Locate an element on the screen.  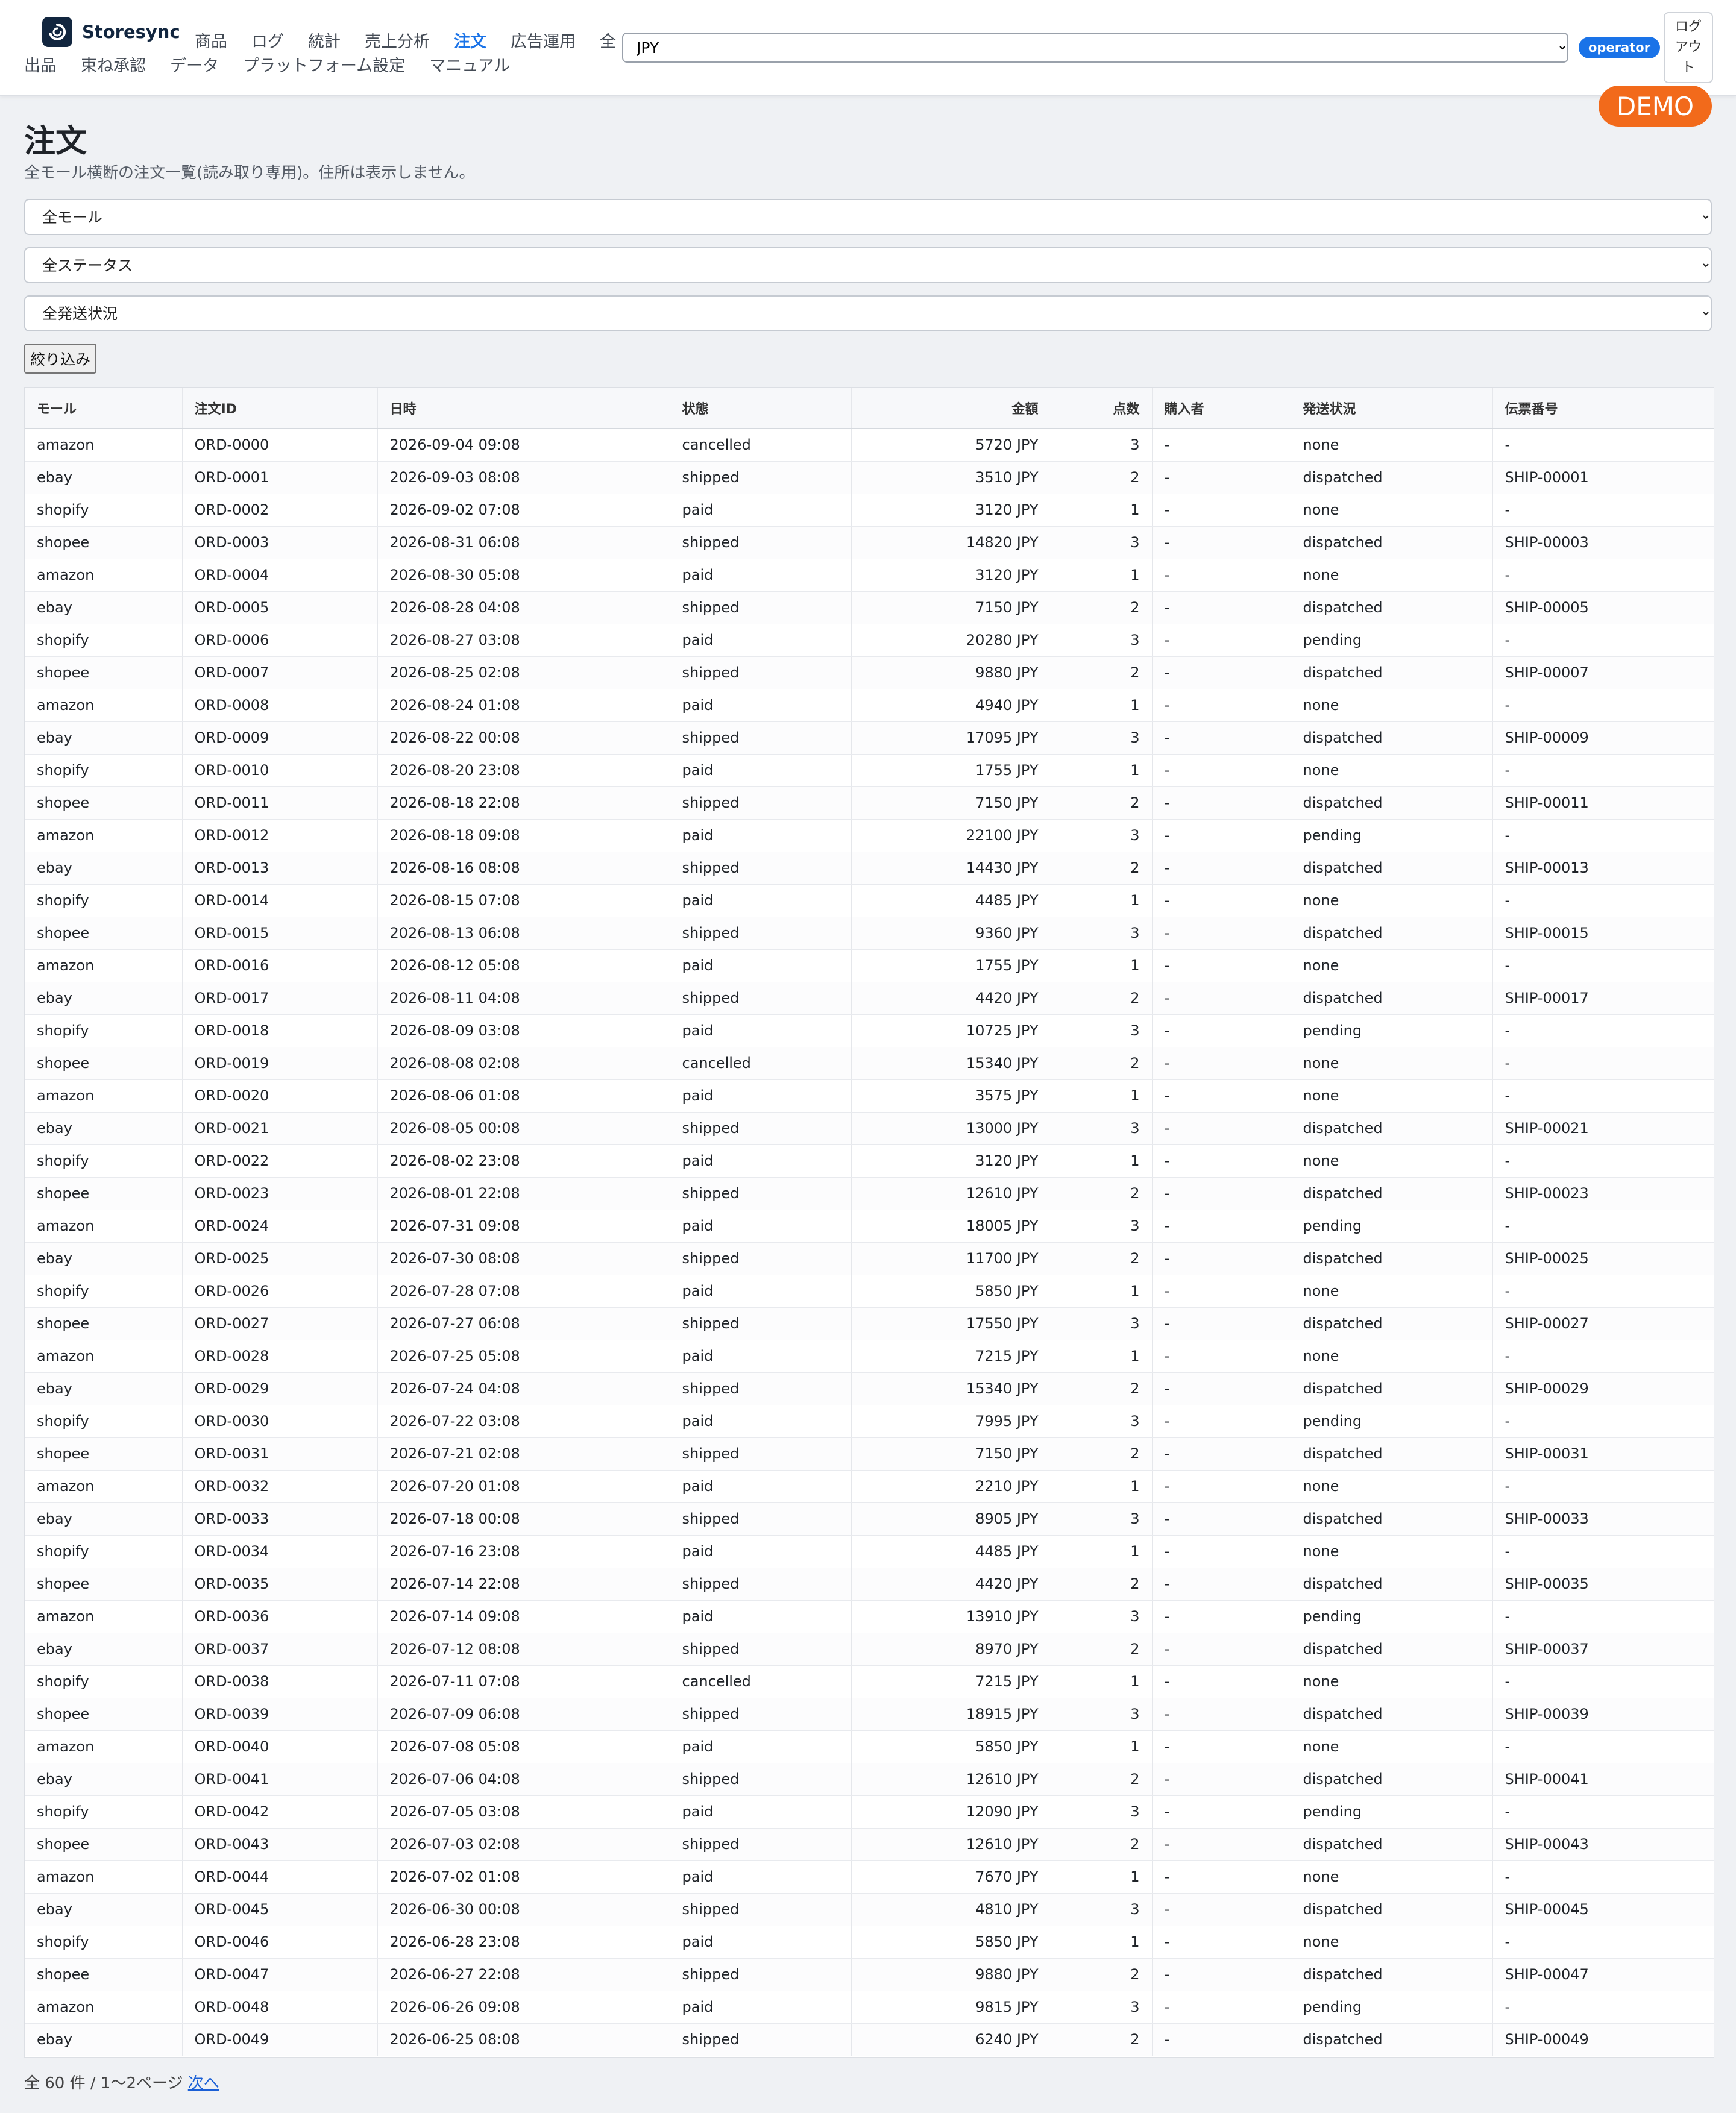
nav-item-nav_row1-3: 売上分析 is located at coordinates (397, 40).